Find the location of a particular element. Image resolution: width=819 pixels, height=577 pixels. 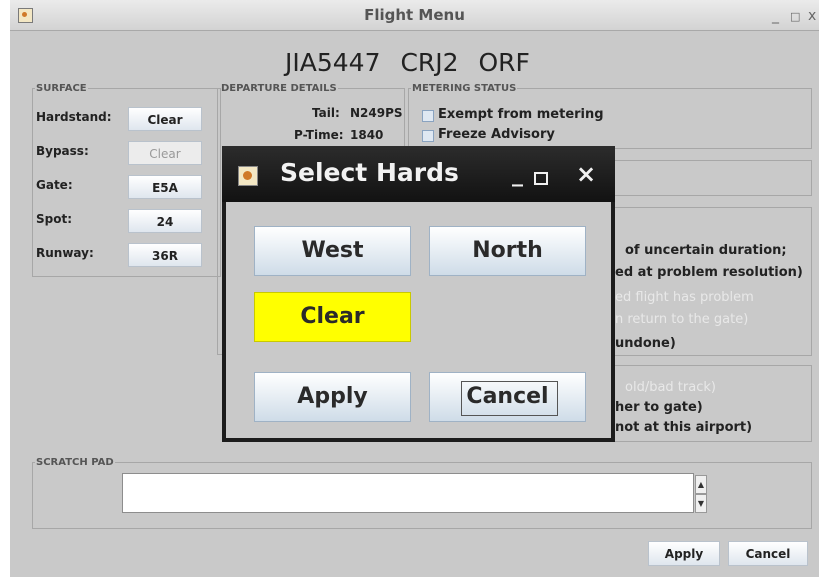

freeze-checkbox is located at coordinates (428, 136).